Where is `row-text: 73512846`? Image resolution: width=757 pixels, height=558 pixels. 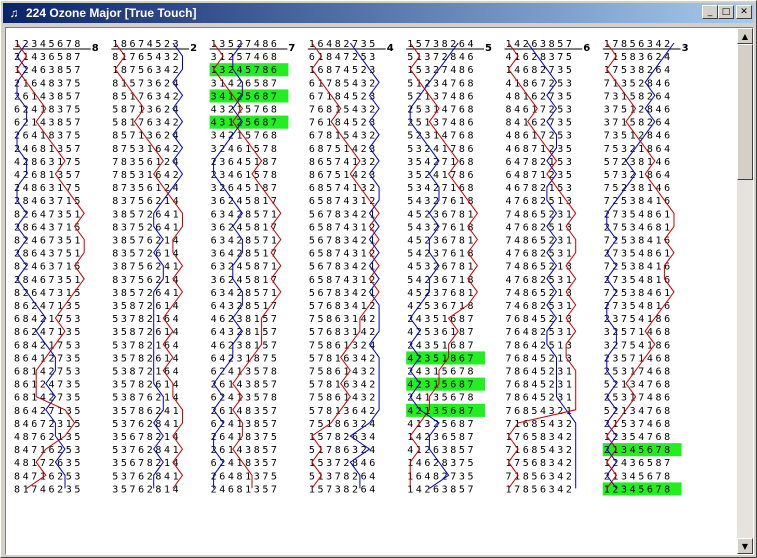 row-text: 73512846 is located at coordinates (638, 136).